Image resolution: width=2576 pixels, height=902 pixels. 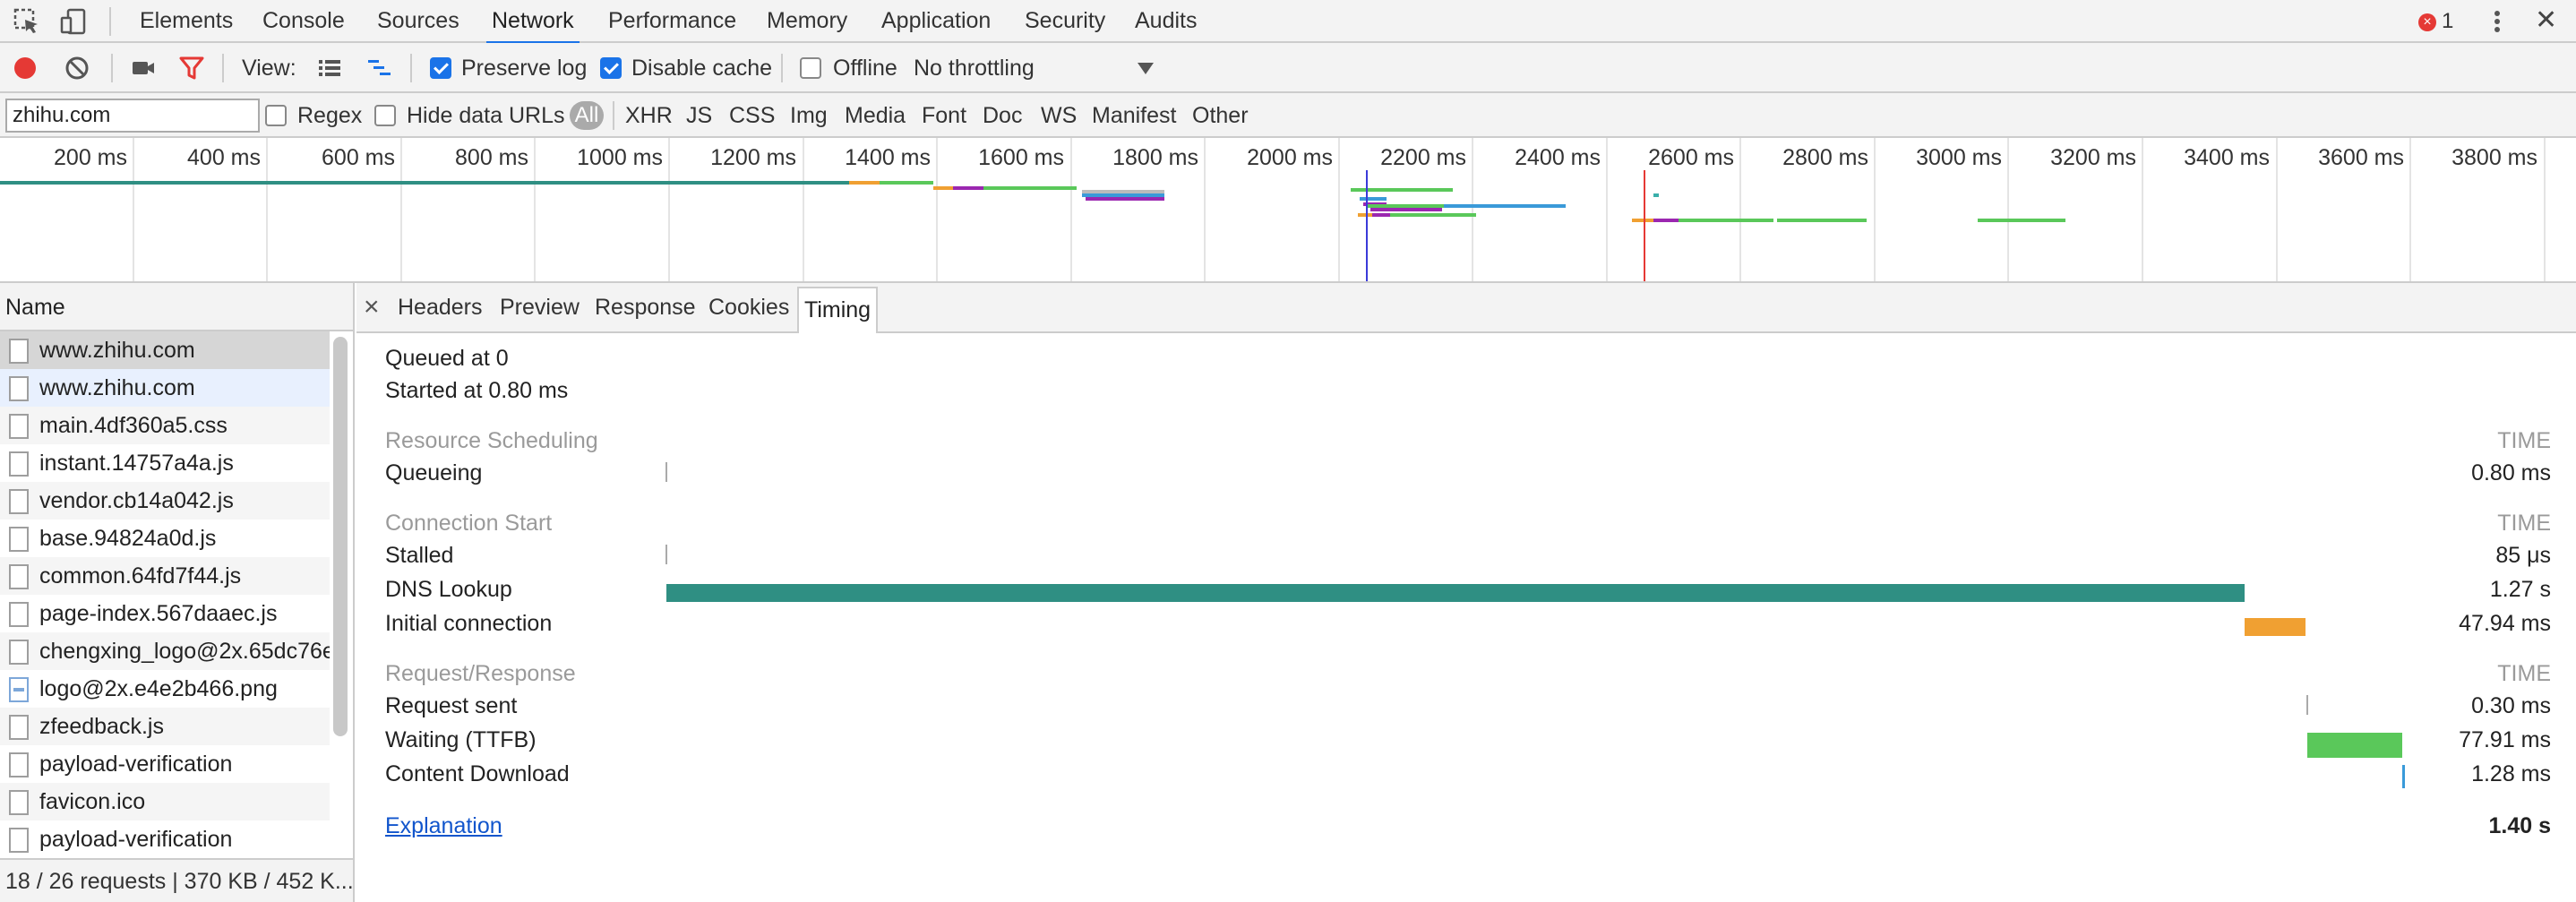 I want to click on preserve-log-label: Preserve log, so click(x=524, y=68).